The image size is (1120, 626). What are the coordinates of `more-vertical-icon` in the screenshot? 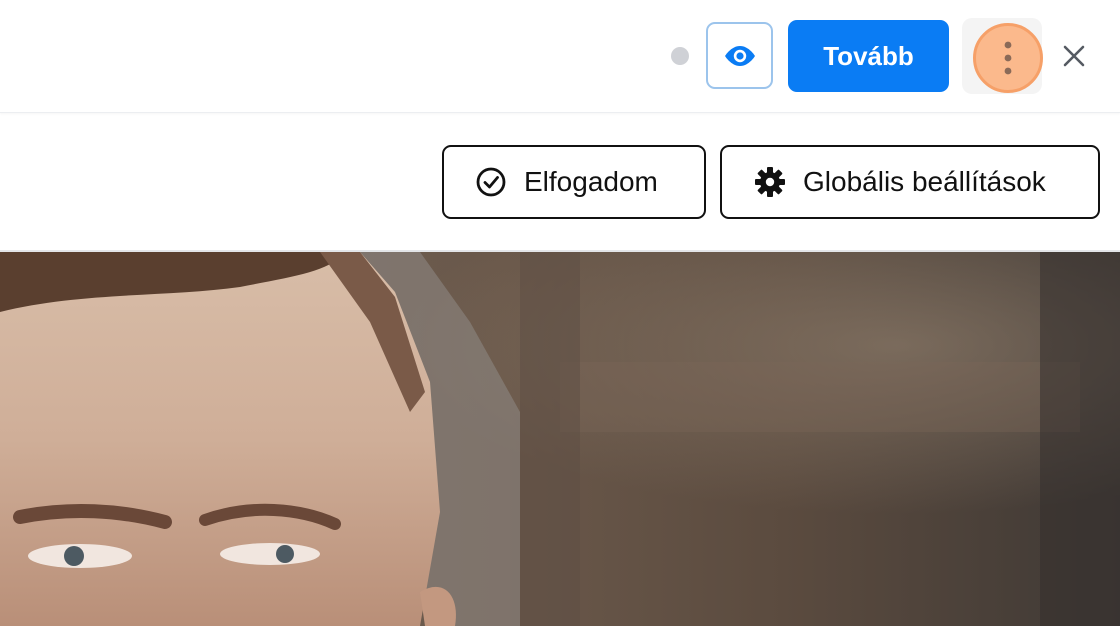 It's located at (1008, 58).